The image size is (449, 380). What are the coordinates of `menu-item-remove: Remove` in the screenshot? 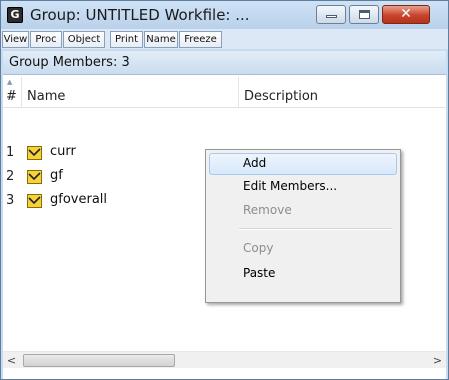 It's located at (303, 211).